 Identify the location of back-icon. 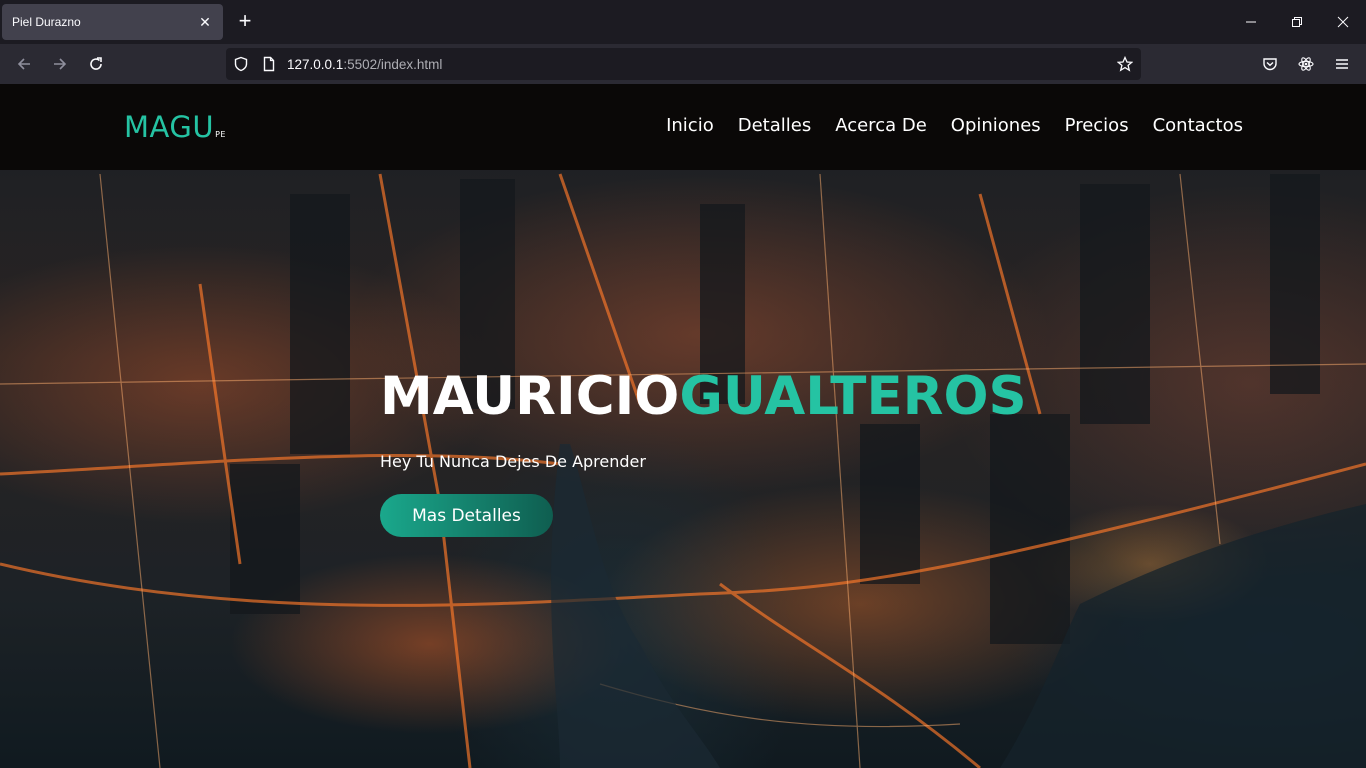
(24, 64).